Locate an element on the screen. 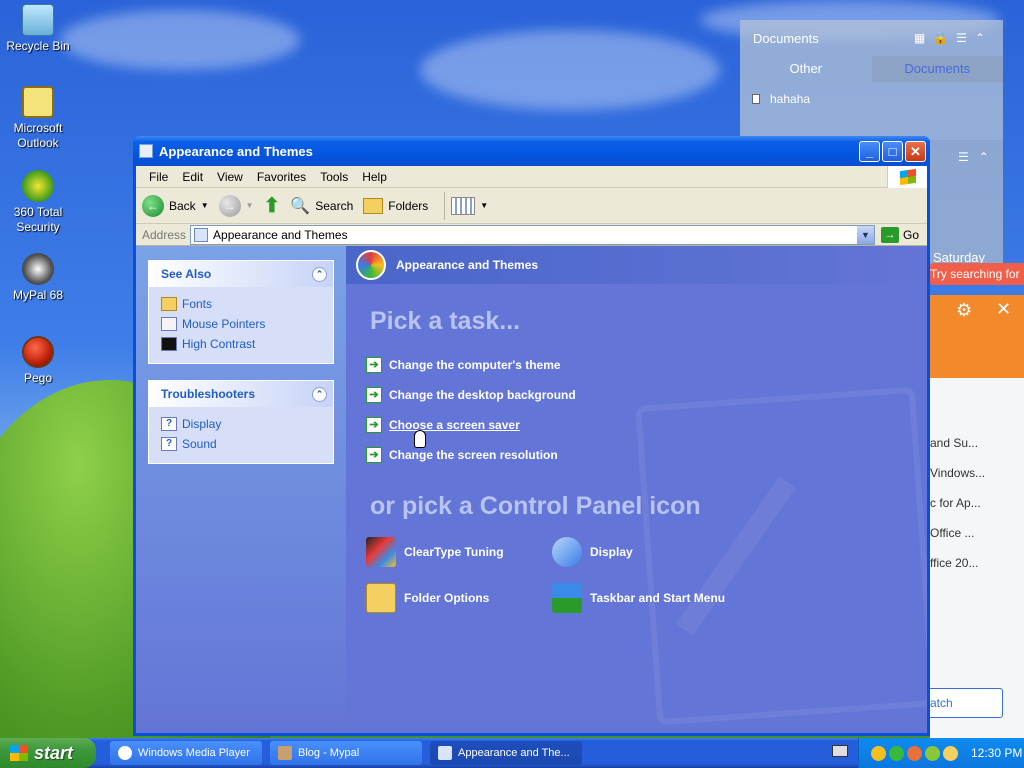  category-header: Appearance and Themes is located at coordinates (636, 265).